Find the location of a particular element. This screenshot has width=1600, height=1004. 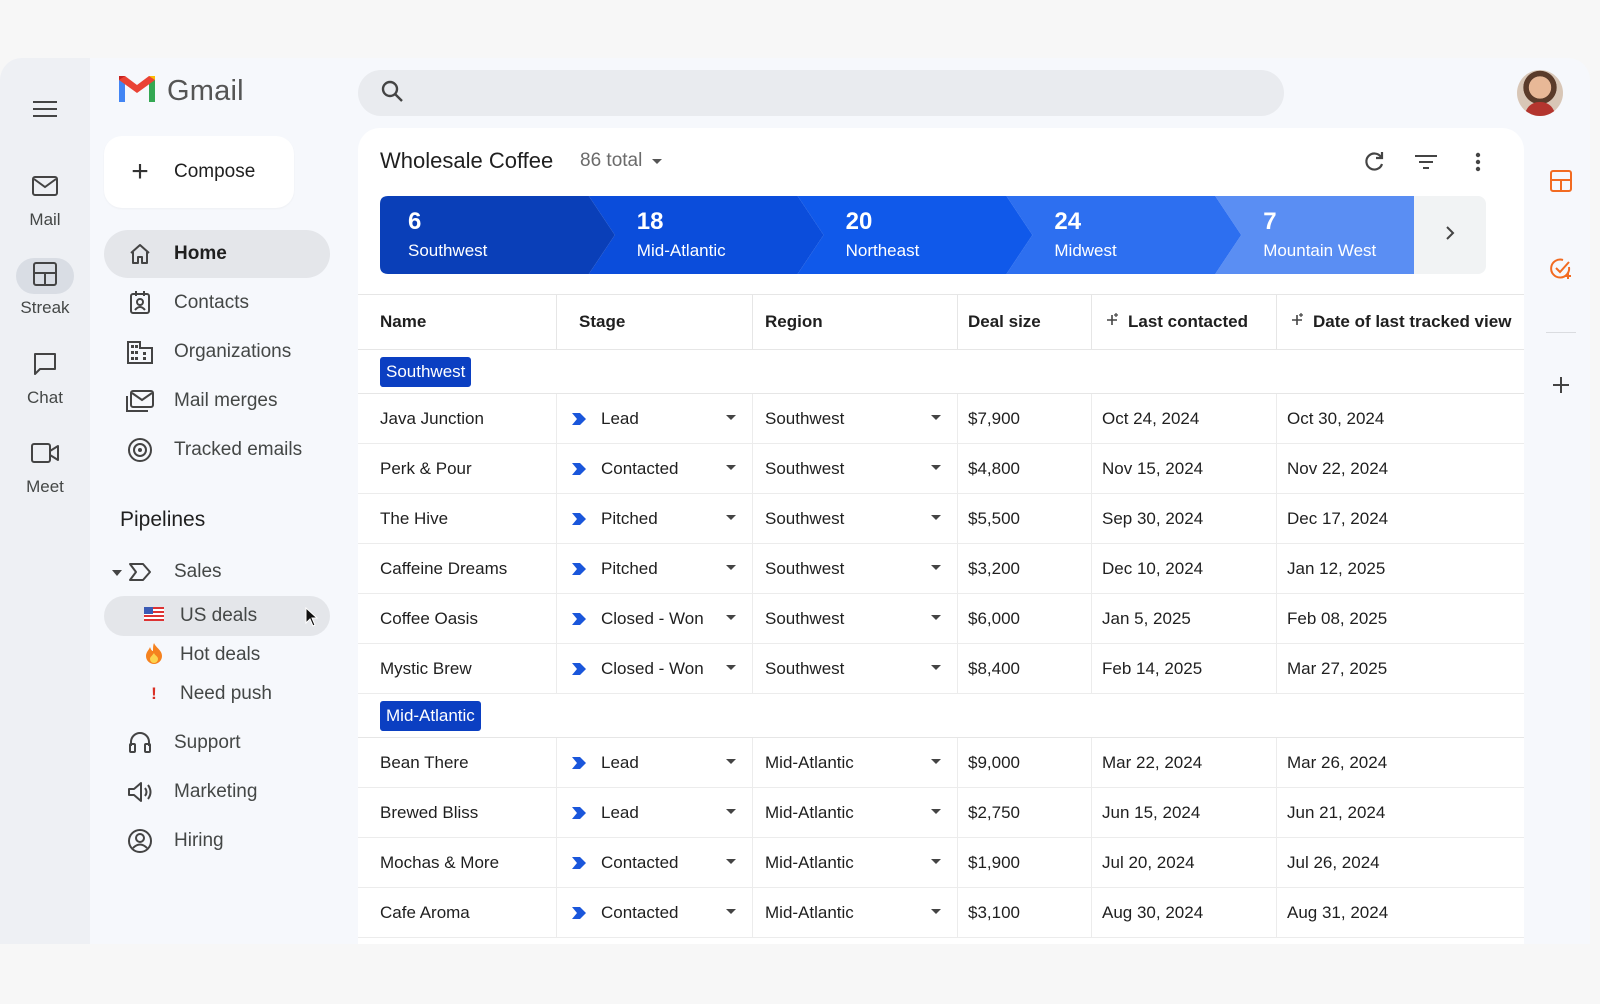

column-header-last-contacted: Last contacted is located at coordinates (1184, 322).